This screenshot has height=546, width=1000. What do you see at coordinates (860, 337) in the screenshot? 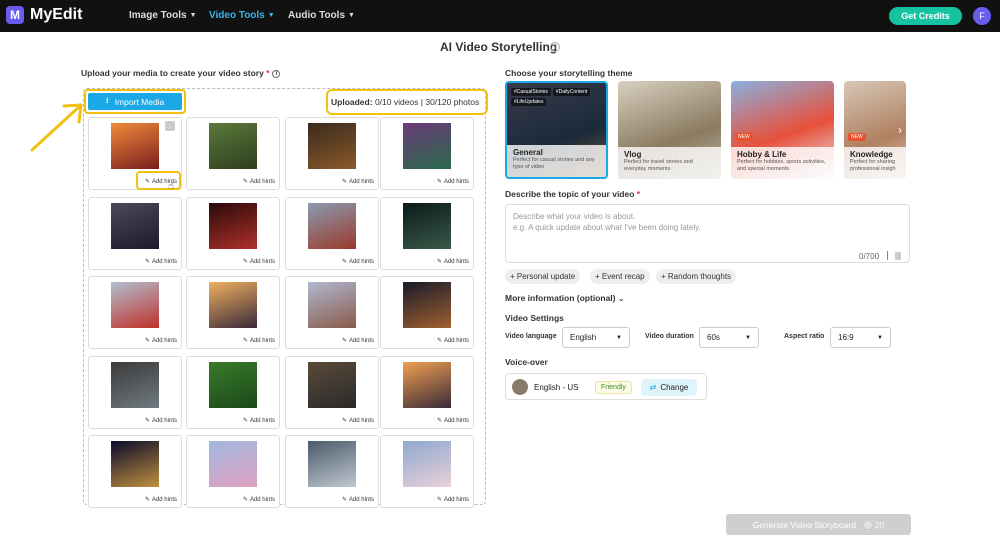
I see `aspect-select: 16:9 ▼` at bounding box center [860, 337].